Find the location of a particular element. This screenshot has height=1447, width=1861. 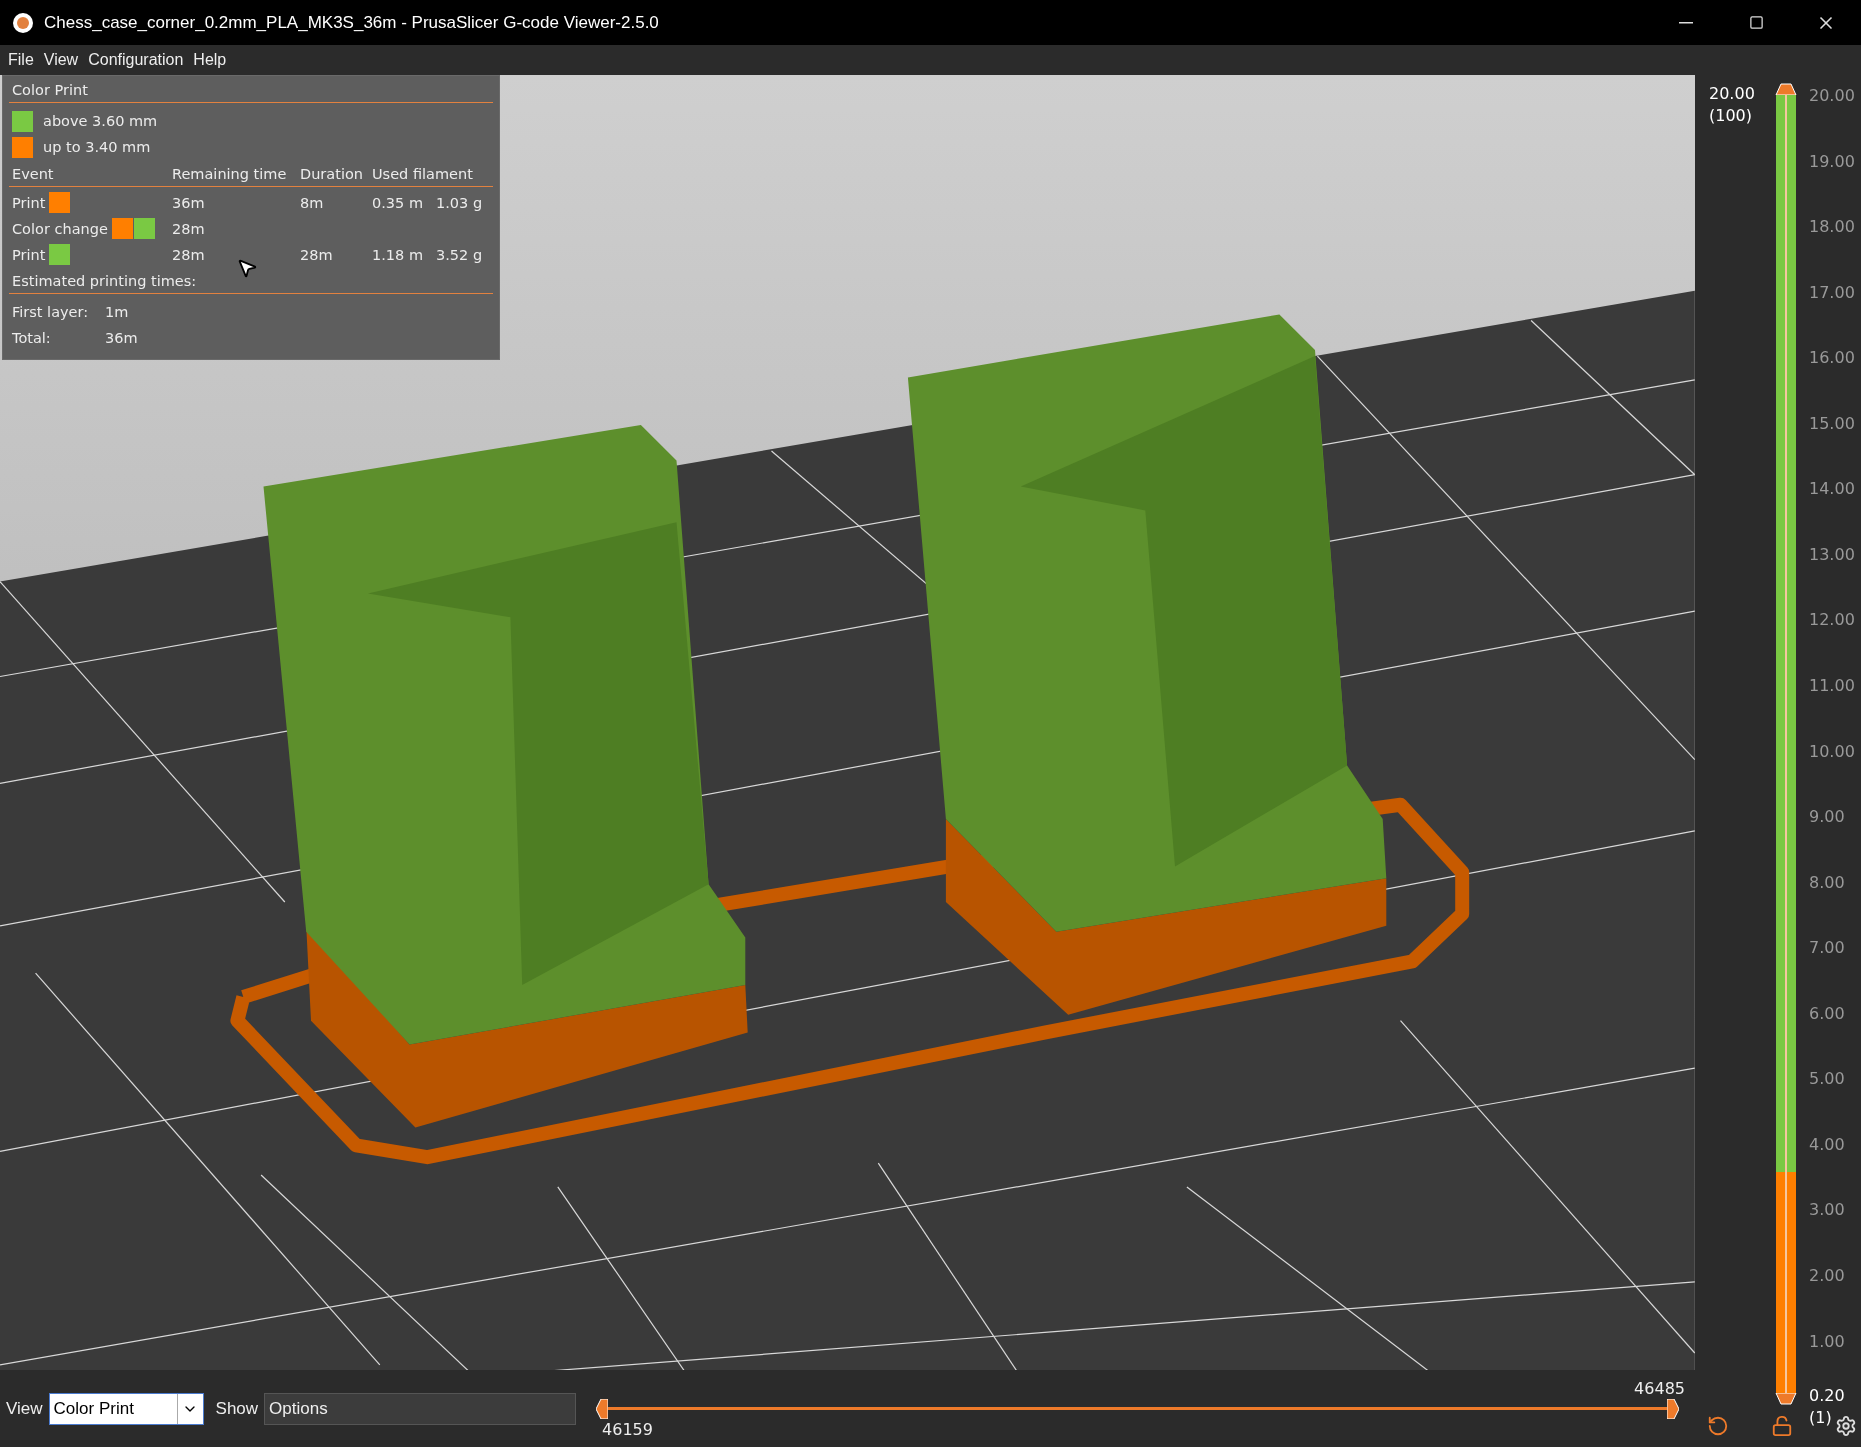

column-header: Used filament is located at coordinates (423, 174).